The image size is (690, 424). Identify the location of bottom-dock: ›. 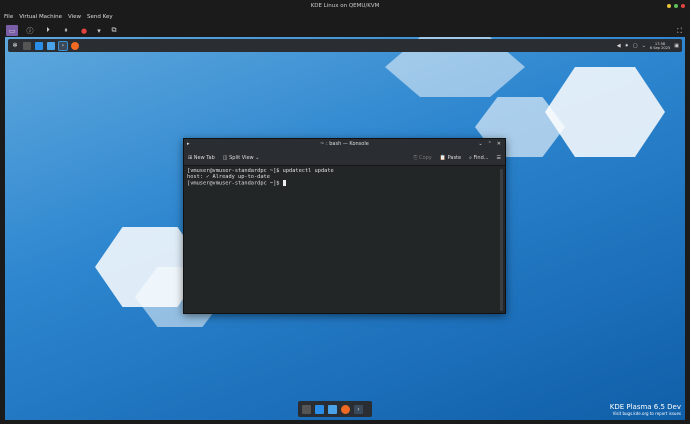
(335, 409).